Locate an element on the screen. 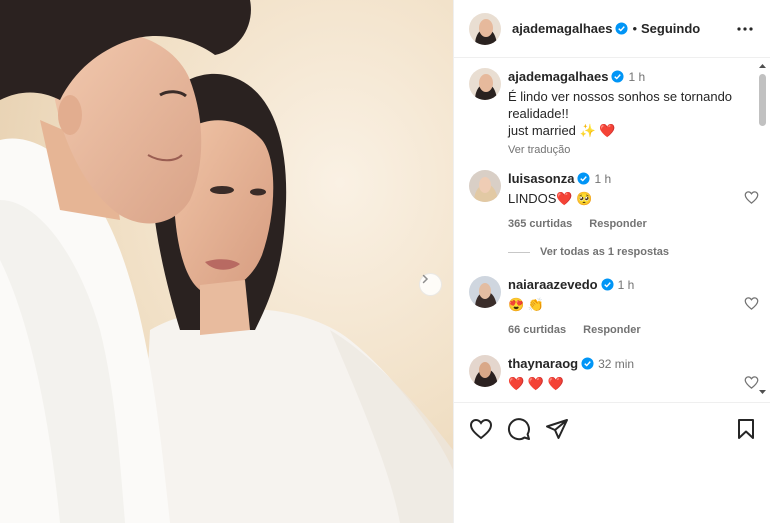 The image size is (770, 523). comments-scrollbar is located at coordinates (762, 229).